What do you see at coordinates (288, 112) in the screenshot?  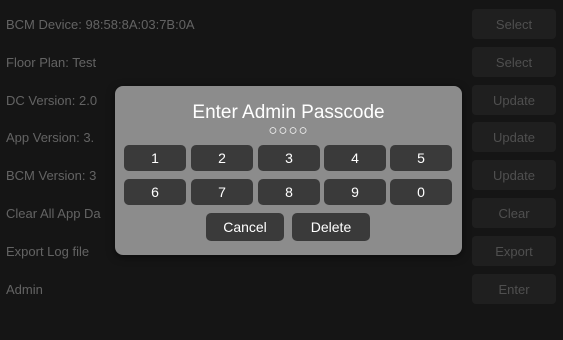 I see `dialog-title: Enter Admin Passcode` at bounding box center [288, 112].